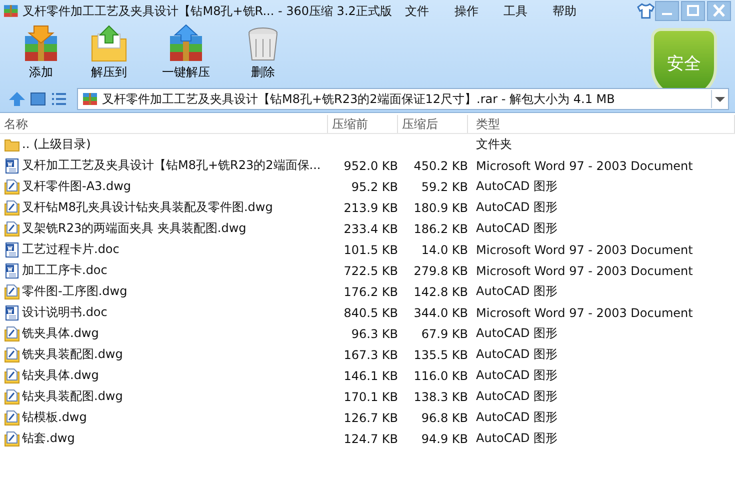 The width and height of the screenshot is (735, 482). Describe the element at coordinates (440, 207) in the screenshot. I see `size-after: 180.9 KB` at that location.